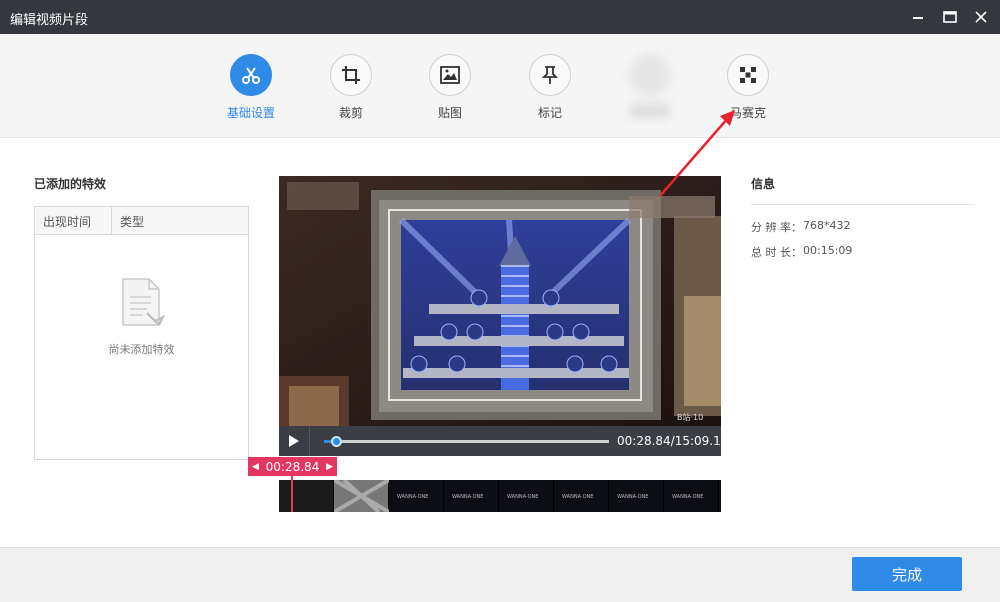  I want to click on time-display: 00:28.84/15:09.16, so click(673, 441).